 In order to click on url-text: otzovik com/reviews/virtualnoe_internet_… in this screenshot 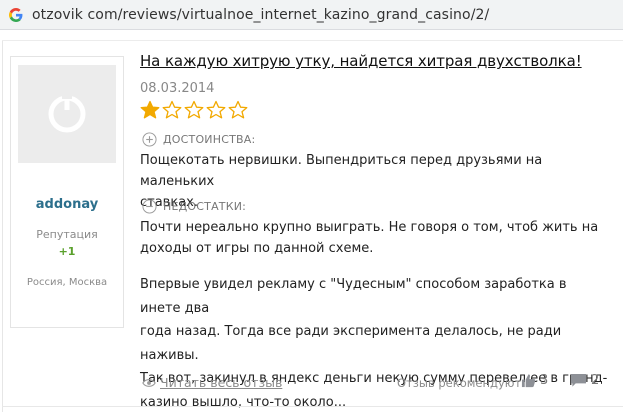, I will do `click(260, 15)`.